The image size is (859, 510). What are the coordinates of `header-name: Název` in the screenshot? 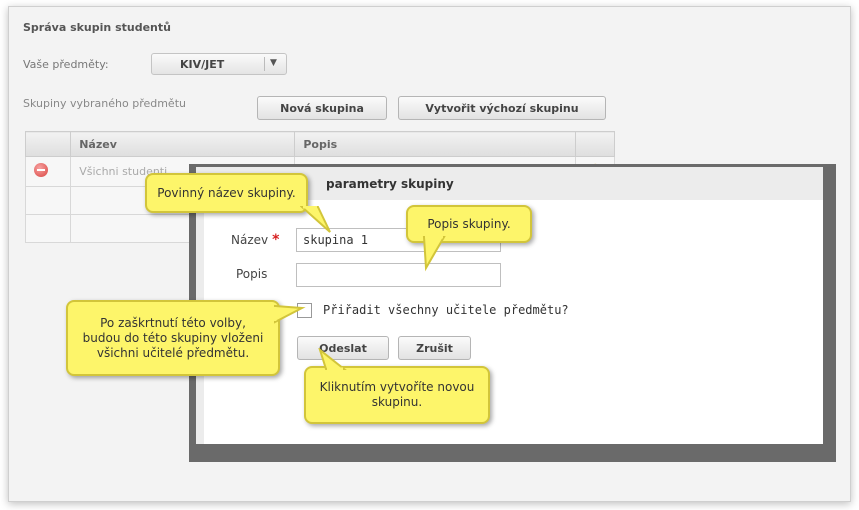 It's located at (183, 144).